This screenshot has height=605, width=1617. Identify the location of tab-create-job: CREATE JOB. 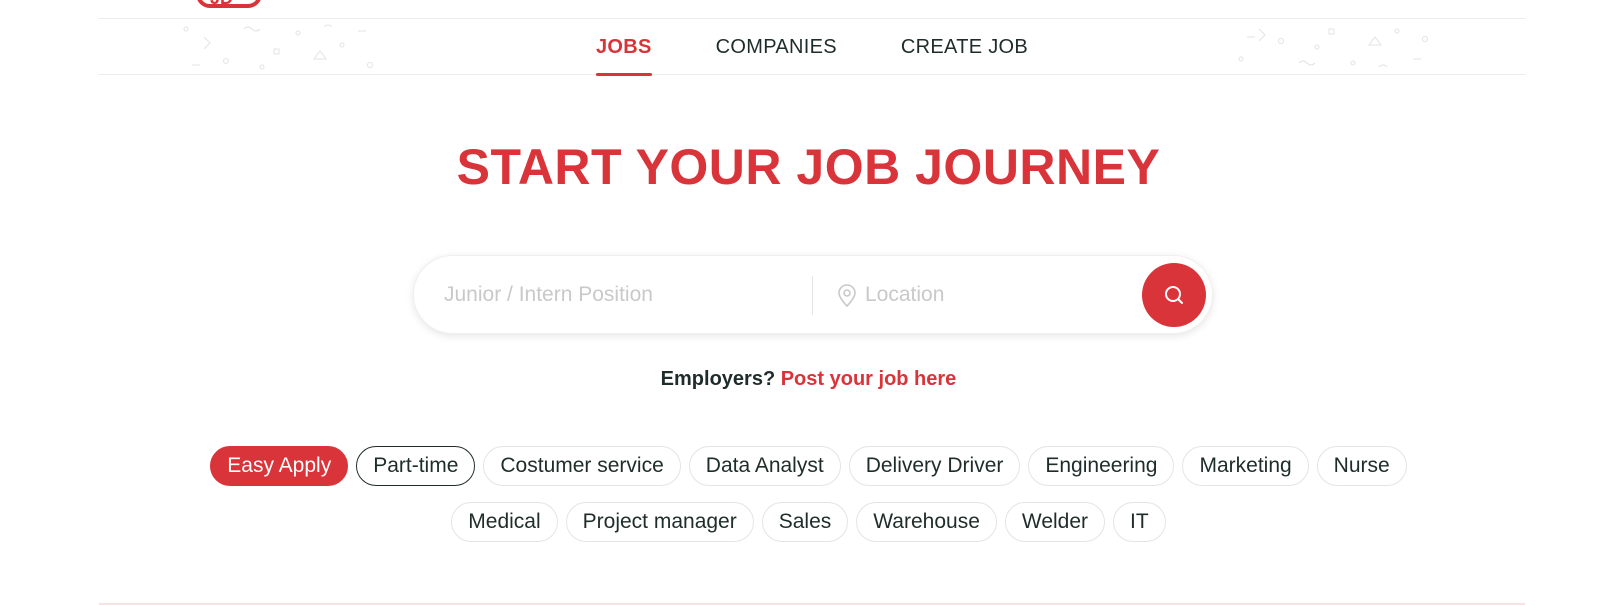
(964, 47).